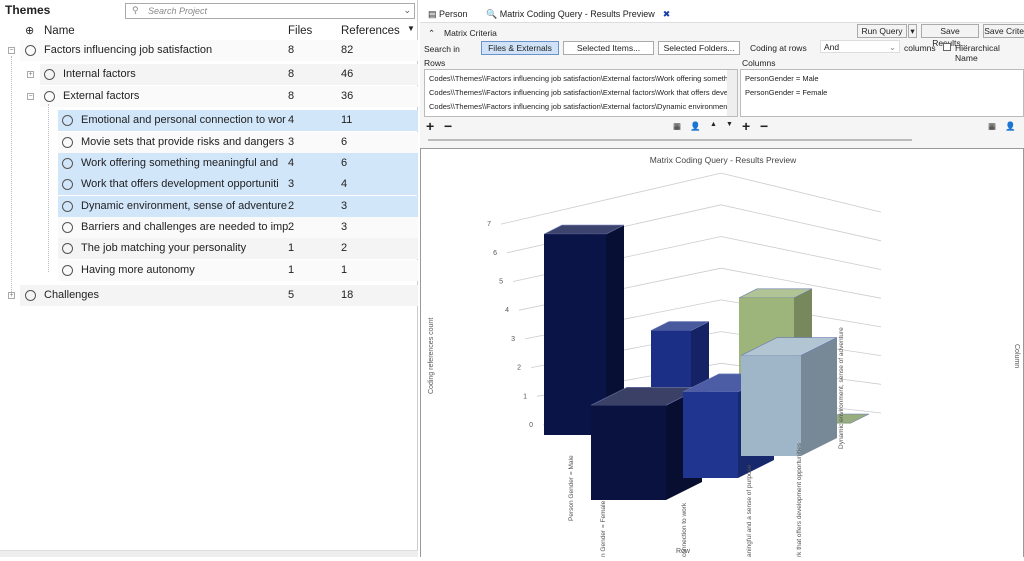 The image size is (1024, 561). Describe the element at coordinates (819, 396) in the screenshot. I see `bar-side` at that location.